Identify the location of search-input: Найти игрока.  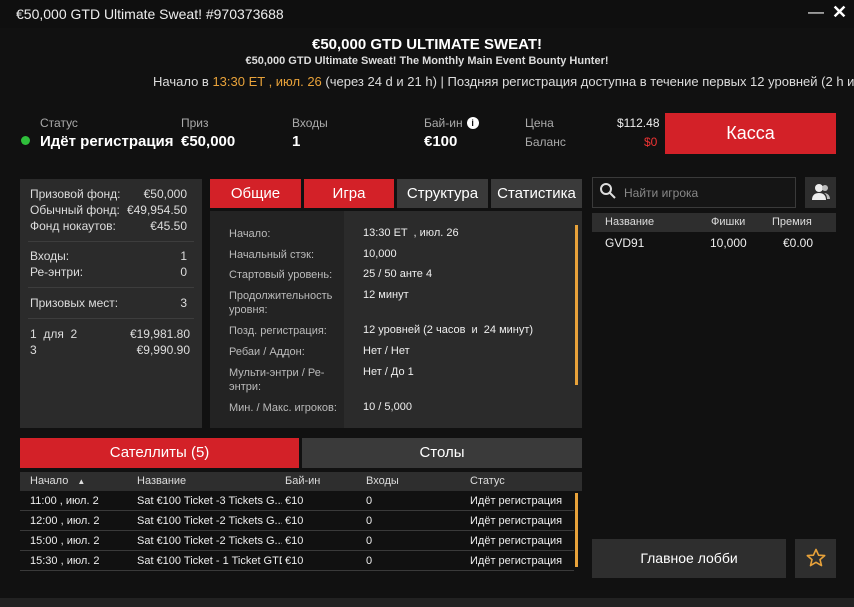
(661, 193).